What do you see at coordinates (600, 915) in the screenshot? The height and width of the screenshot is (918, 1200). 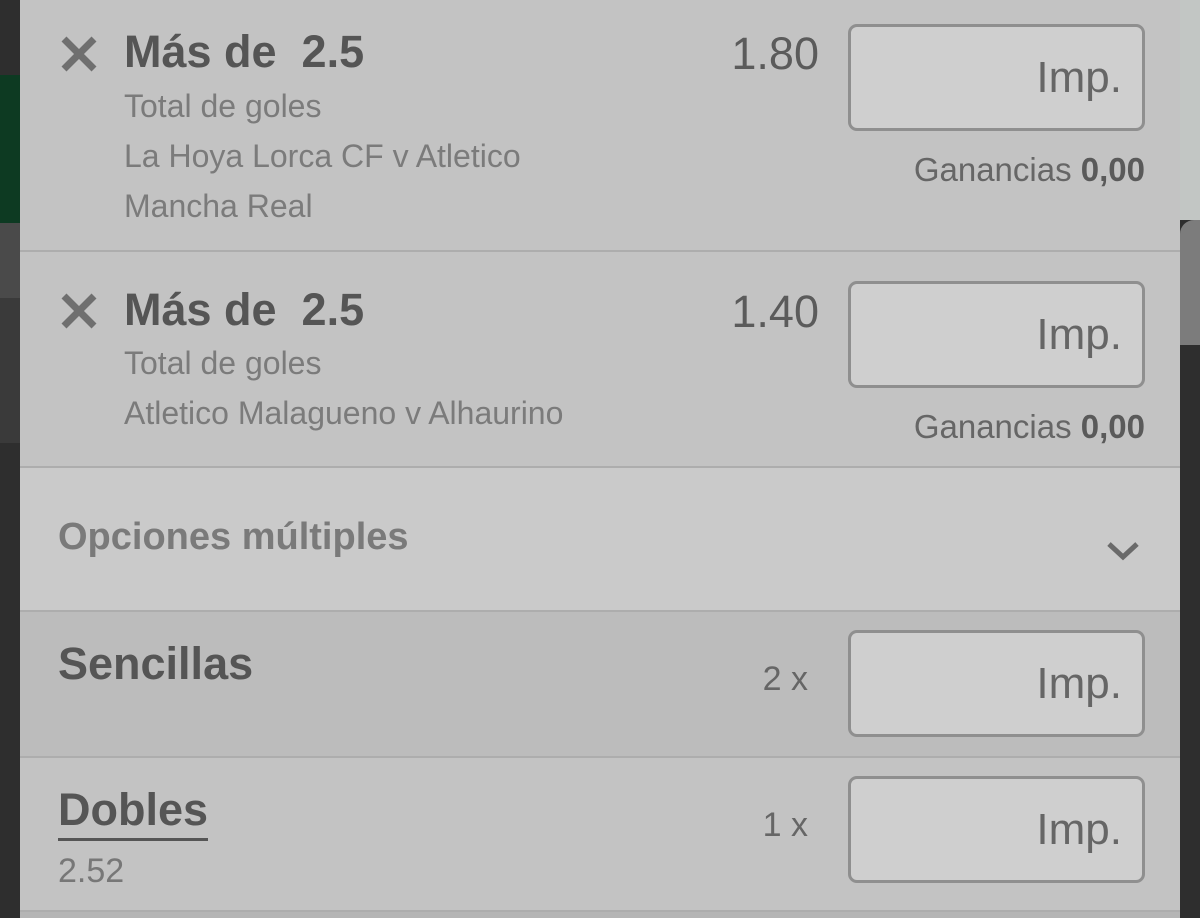 I see `next-row-edge` at bounding box center [600, 915].